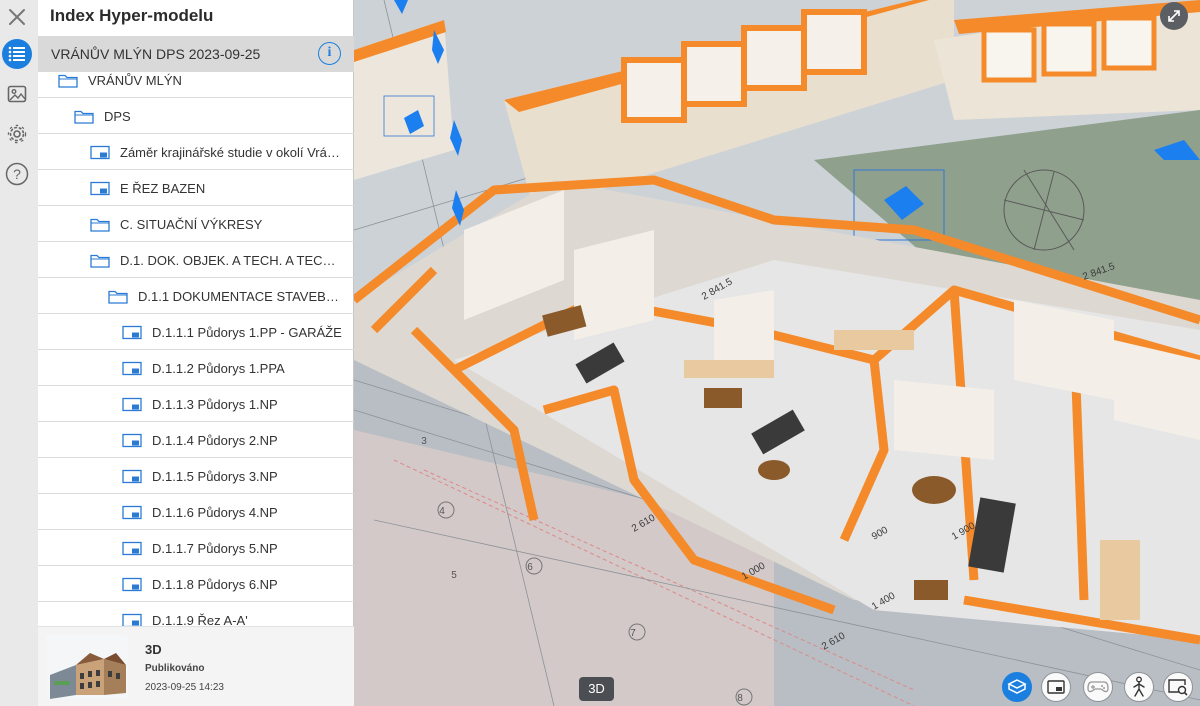 Image resolution: width=1200 pixels, height=706 pixels. Describe the element at coordinates (1178, 687) in the screenshot. I see `zoom-window-icon` at that location.